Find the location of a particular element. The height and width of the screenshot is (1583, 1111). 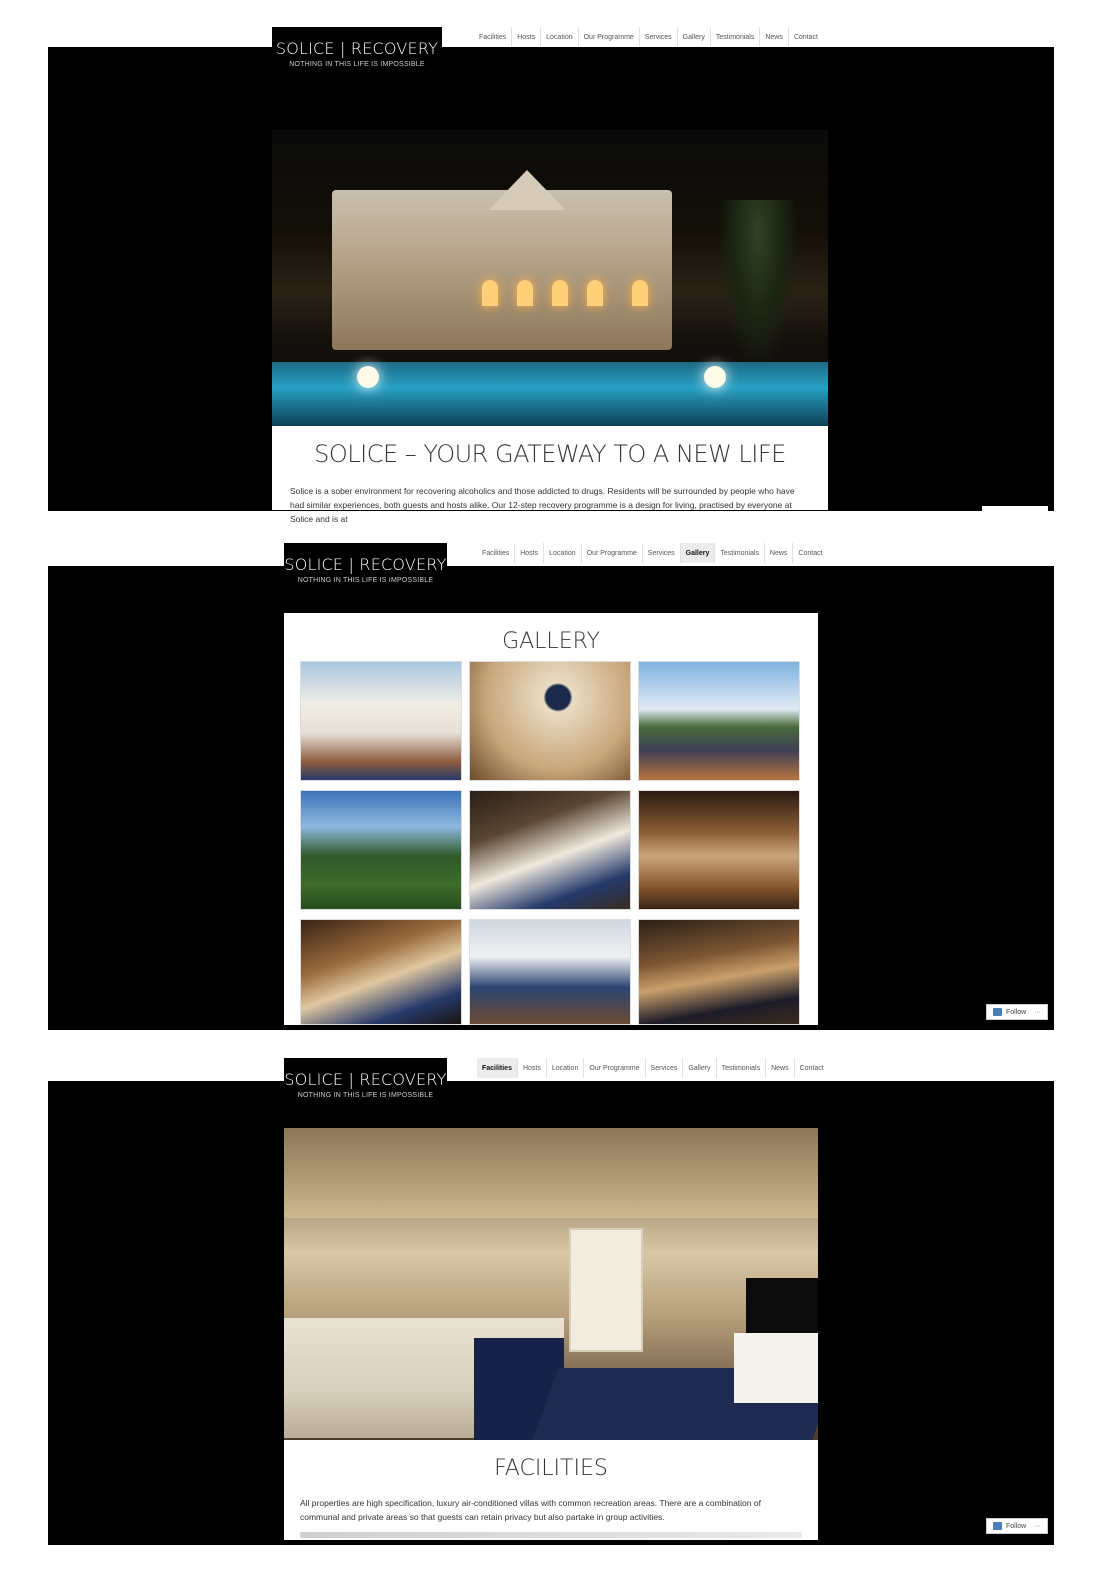

tv-console is located at coordinates (776, 1368).